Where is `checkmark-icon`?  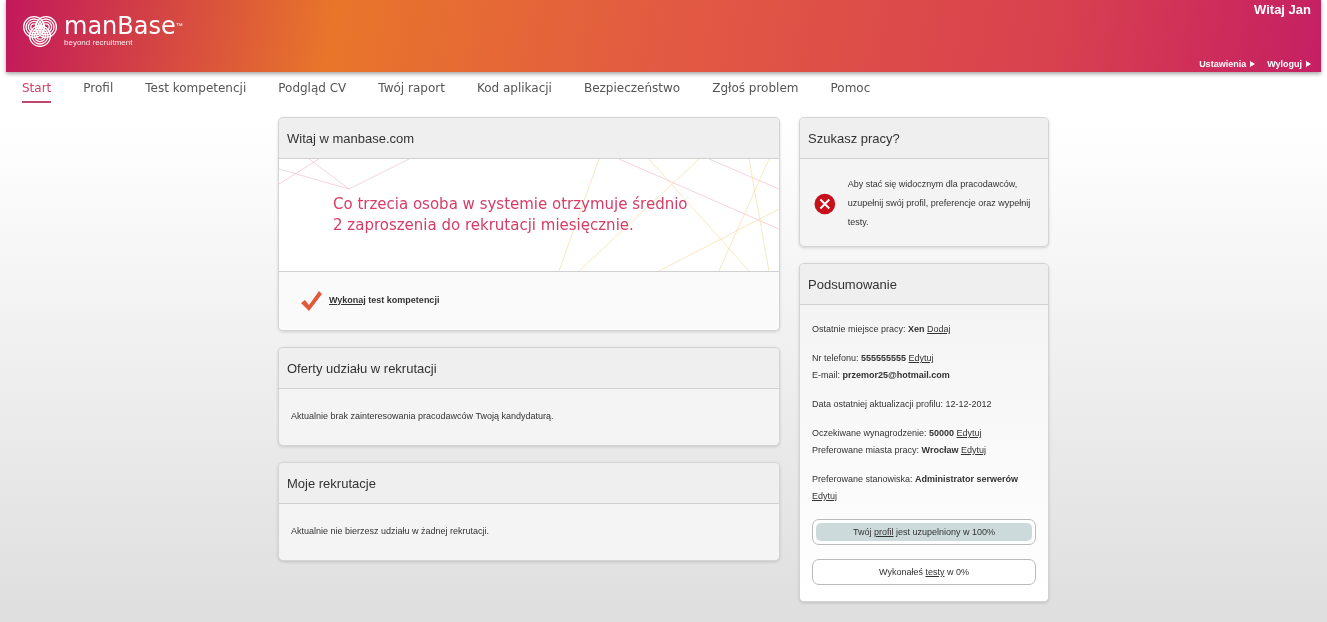 checkmark-icon is located at coordinates (311, 300).